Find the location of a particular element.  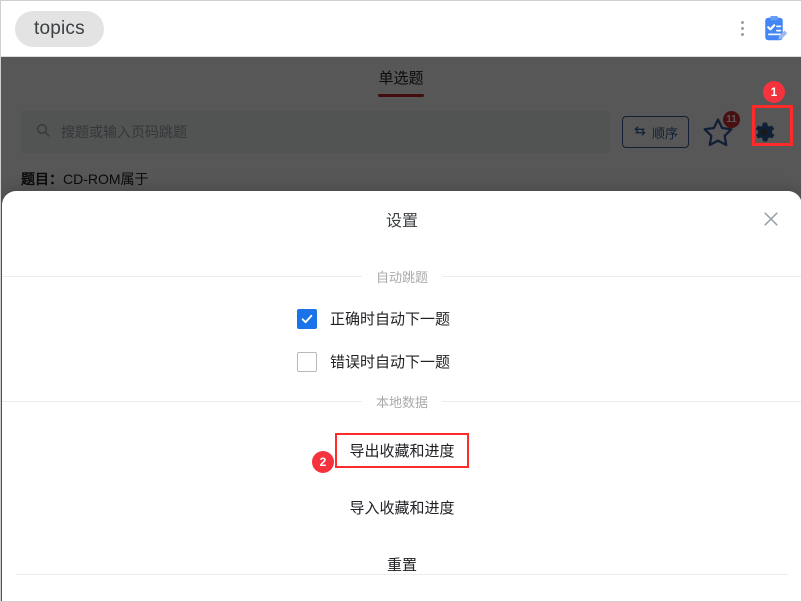

section-header-local-data: 本地数据 is located at coordinates (401, 401).